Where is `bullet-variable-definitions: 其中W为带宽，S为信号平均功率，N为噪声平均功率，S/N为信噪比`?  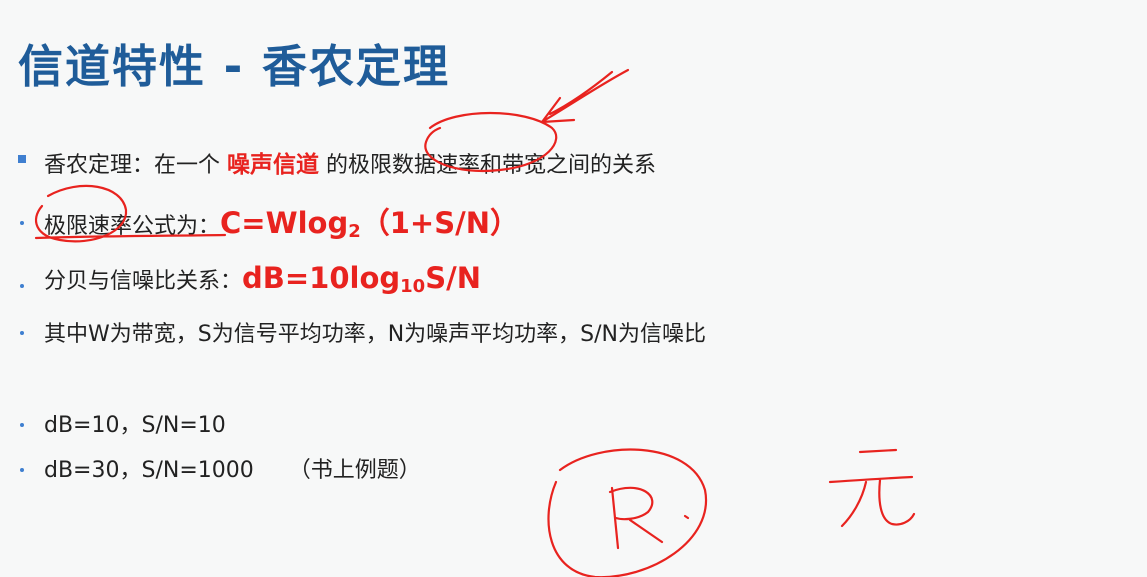
bullet-variable-definitions: 其中W为带宽，S为信号平均功率，N为噪声平均功率，S/N为信噪比 is located at coordinates (375, 334).